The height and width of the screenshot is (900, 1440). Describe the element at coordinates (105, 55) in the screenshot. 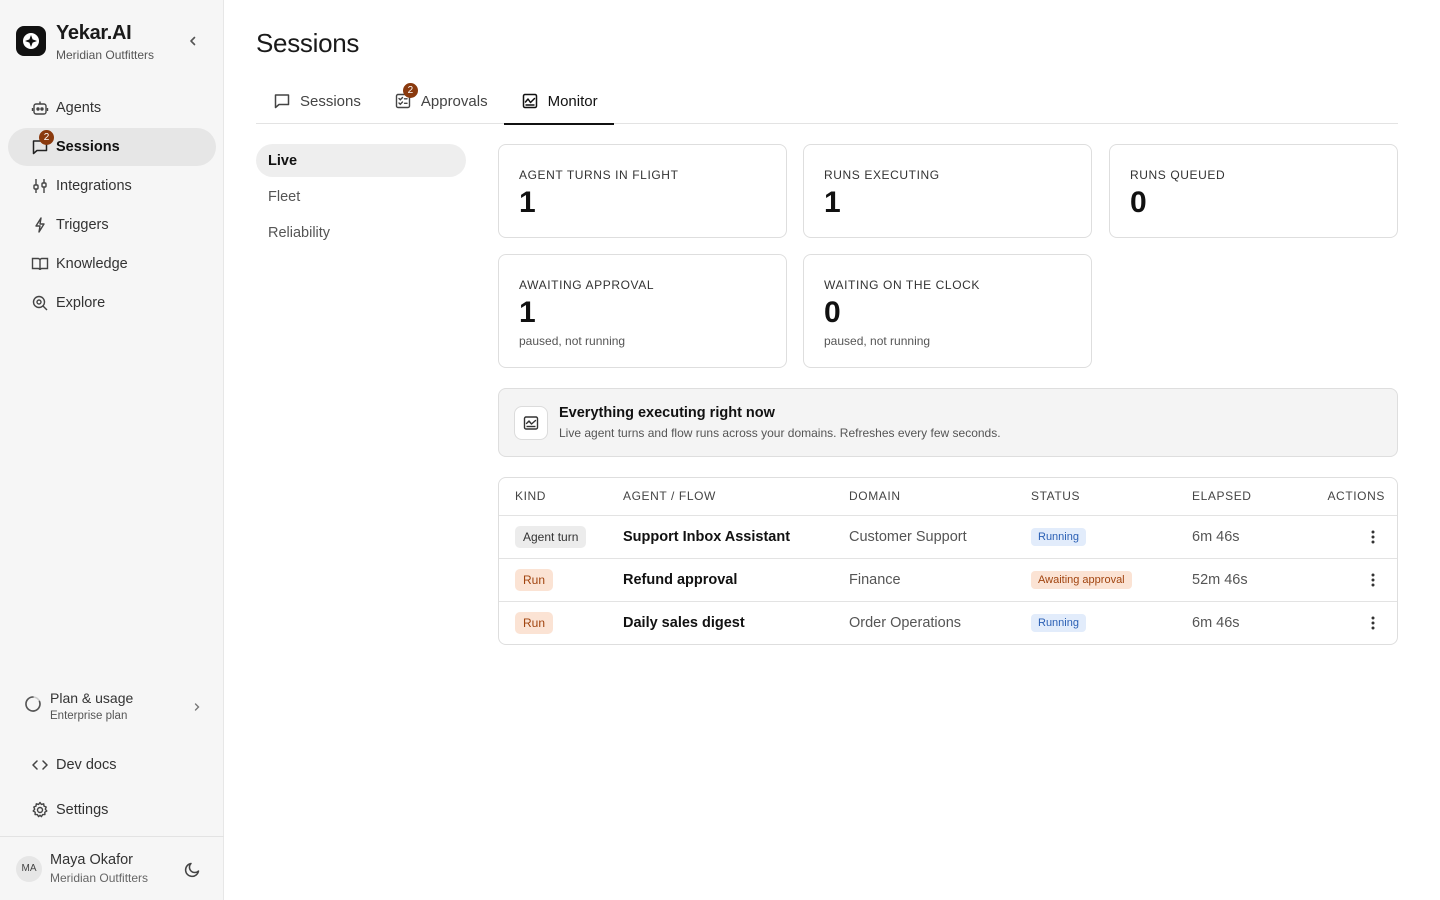

I see `brand-org: Meridian Outfitters` at that location.